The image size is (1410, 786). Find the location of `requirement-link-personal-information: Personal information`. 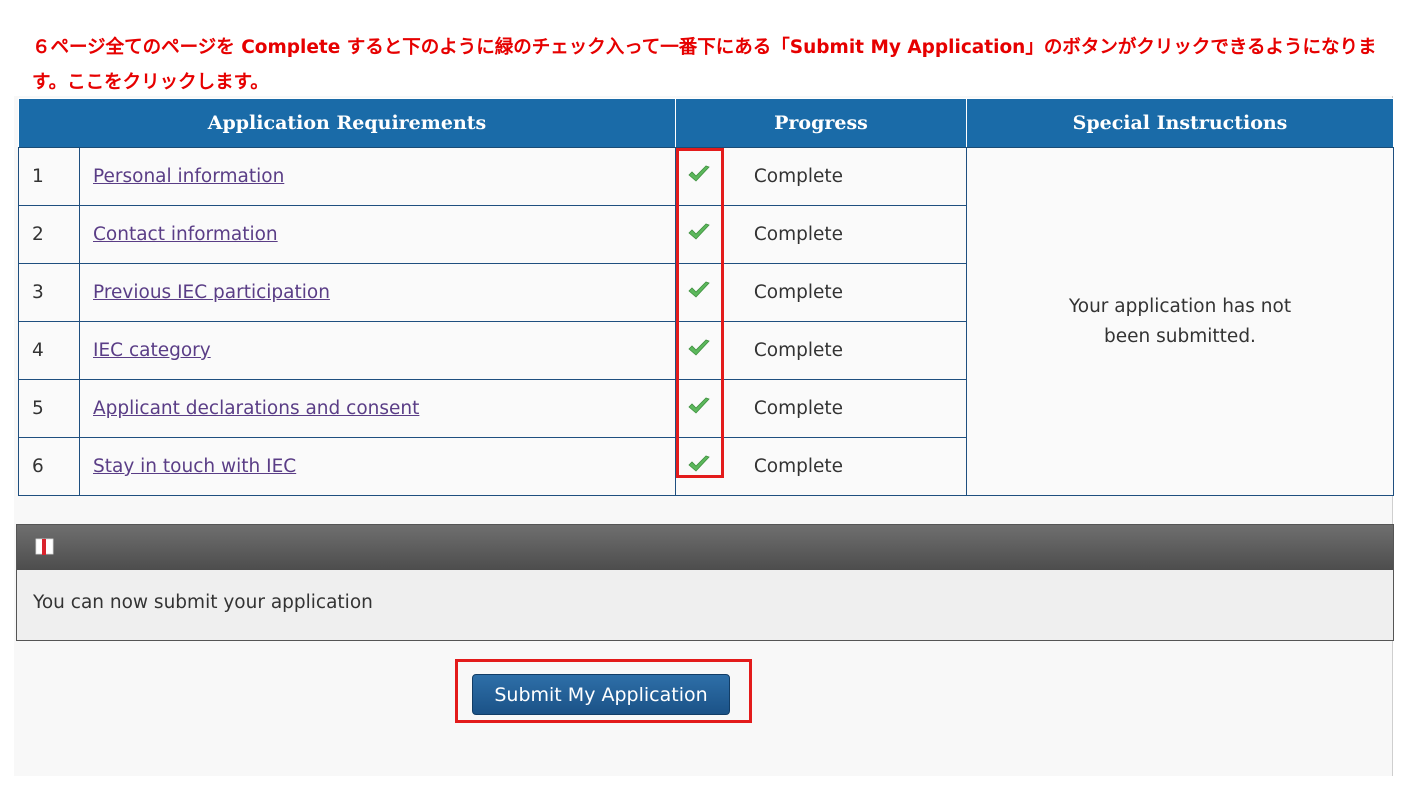

requirement-link-personal-information: Personal information is located at coordinates (188, 176).